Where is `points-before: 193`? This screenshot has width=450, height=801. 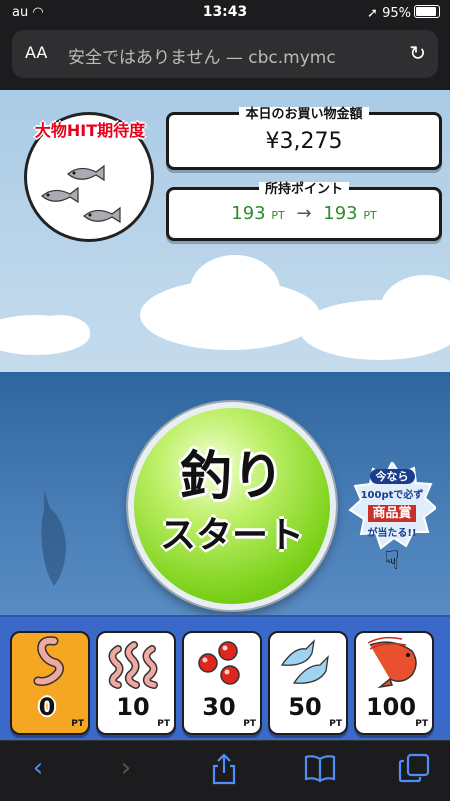 points-before: 193 is located at coordinates (248, 213).